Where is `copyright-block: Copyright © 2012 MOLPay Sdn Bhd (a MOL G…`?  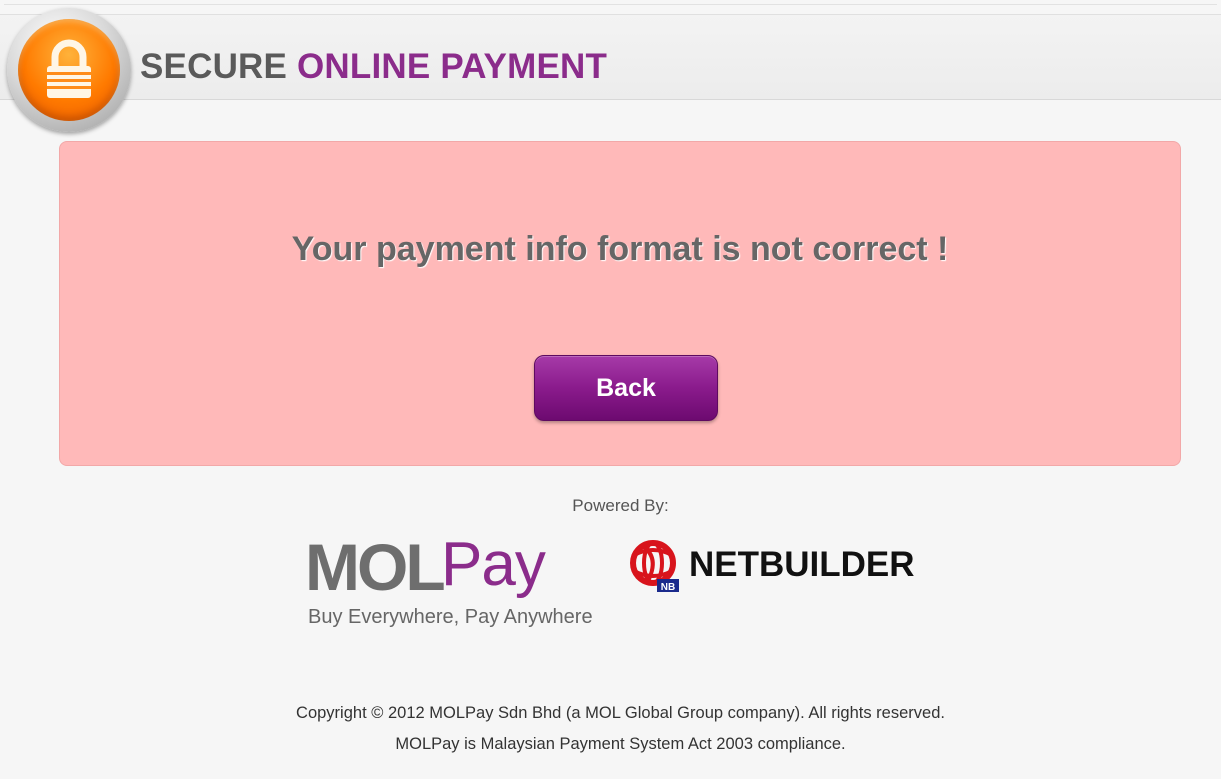
copyright-block: Copyright © 2012 MOLPay Sdn Bhd (a MOL G… is located at coordinates (610, 729).